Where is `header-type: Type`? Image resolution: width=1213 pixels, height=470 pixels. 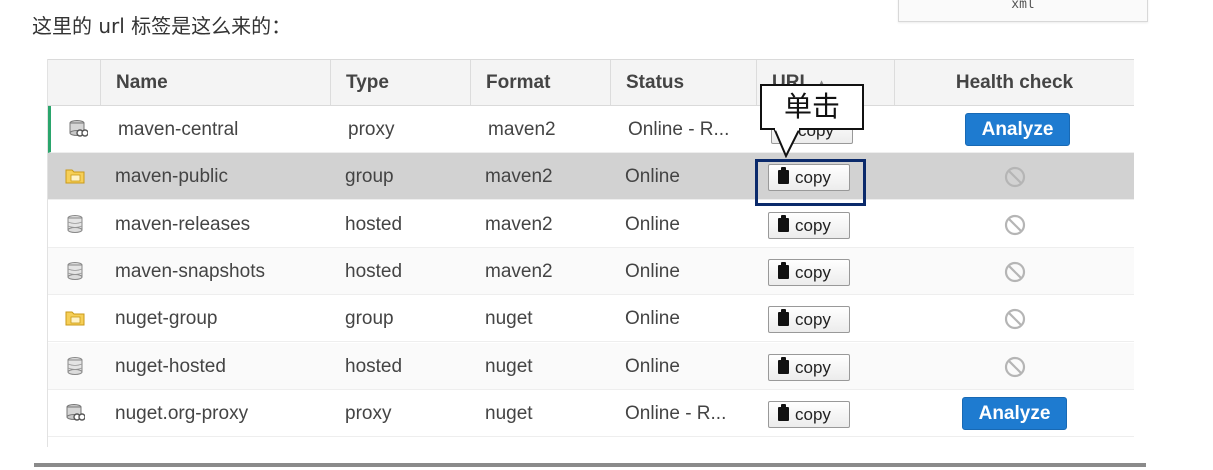 header-type: Type is located at coordinates (400, 82).